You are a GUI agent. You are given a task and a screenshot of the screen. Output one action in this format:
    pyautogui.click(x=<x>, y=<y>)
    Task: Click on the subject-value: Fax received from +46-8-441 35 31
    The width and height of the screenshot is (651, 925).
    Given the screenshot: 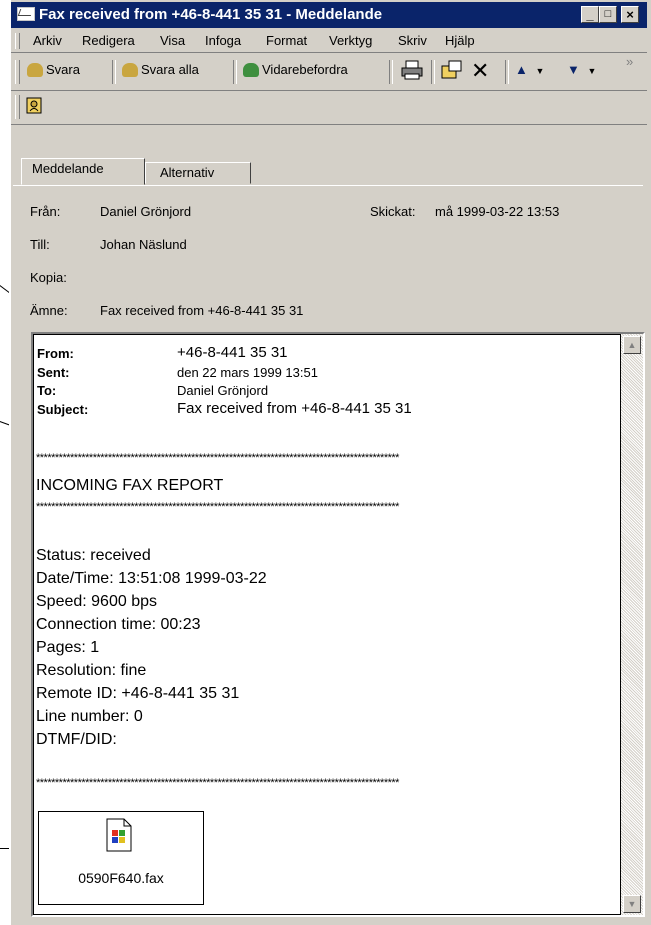 What is the action you would take?
    pyautogui.click(x=202, y=310)
    